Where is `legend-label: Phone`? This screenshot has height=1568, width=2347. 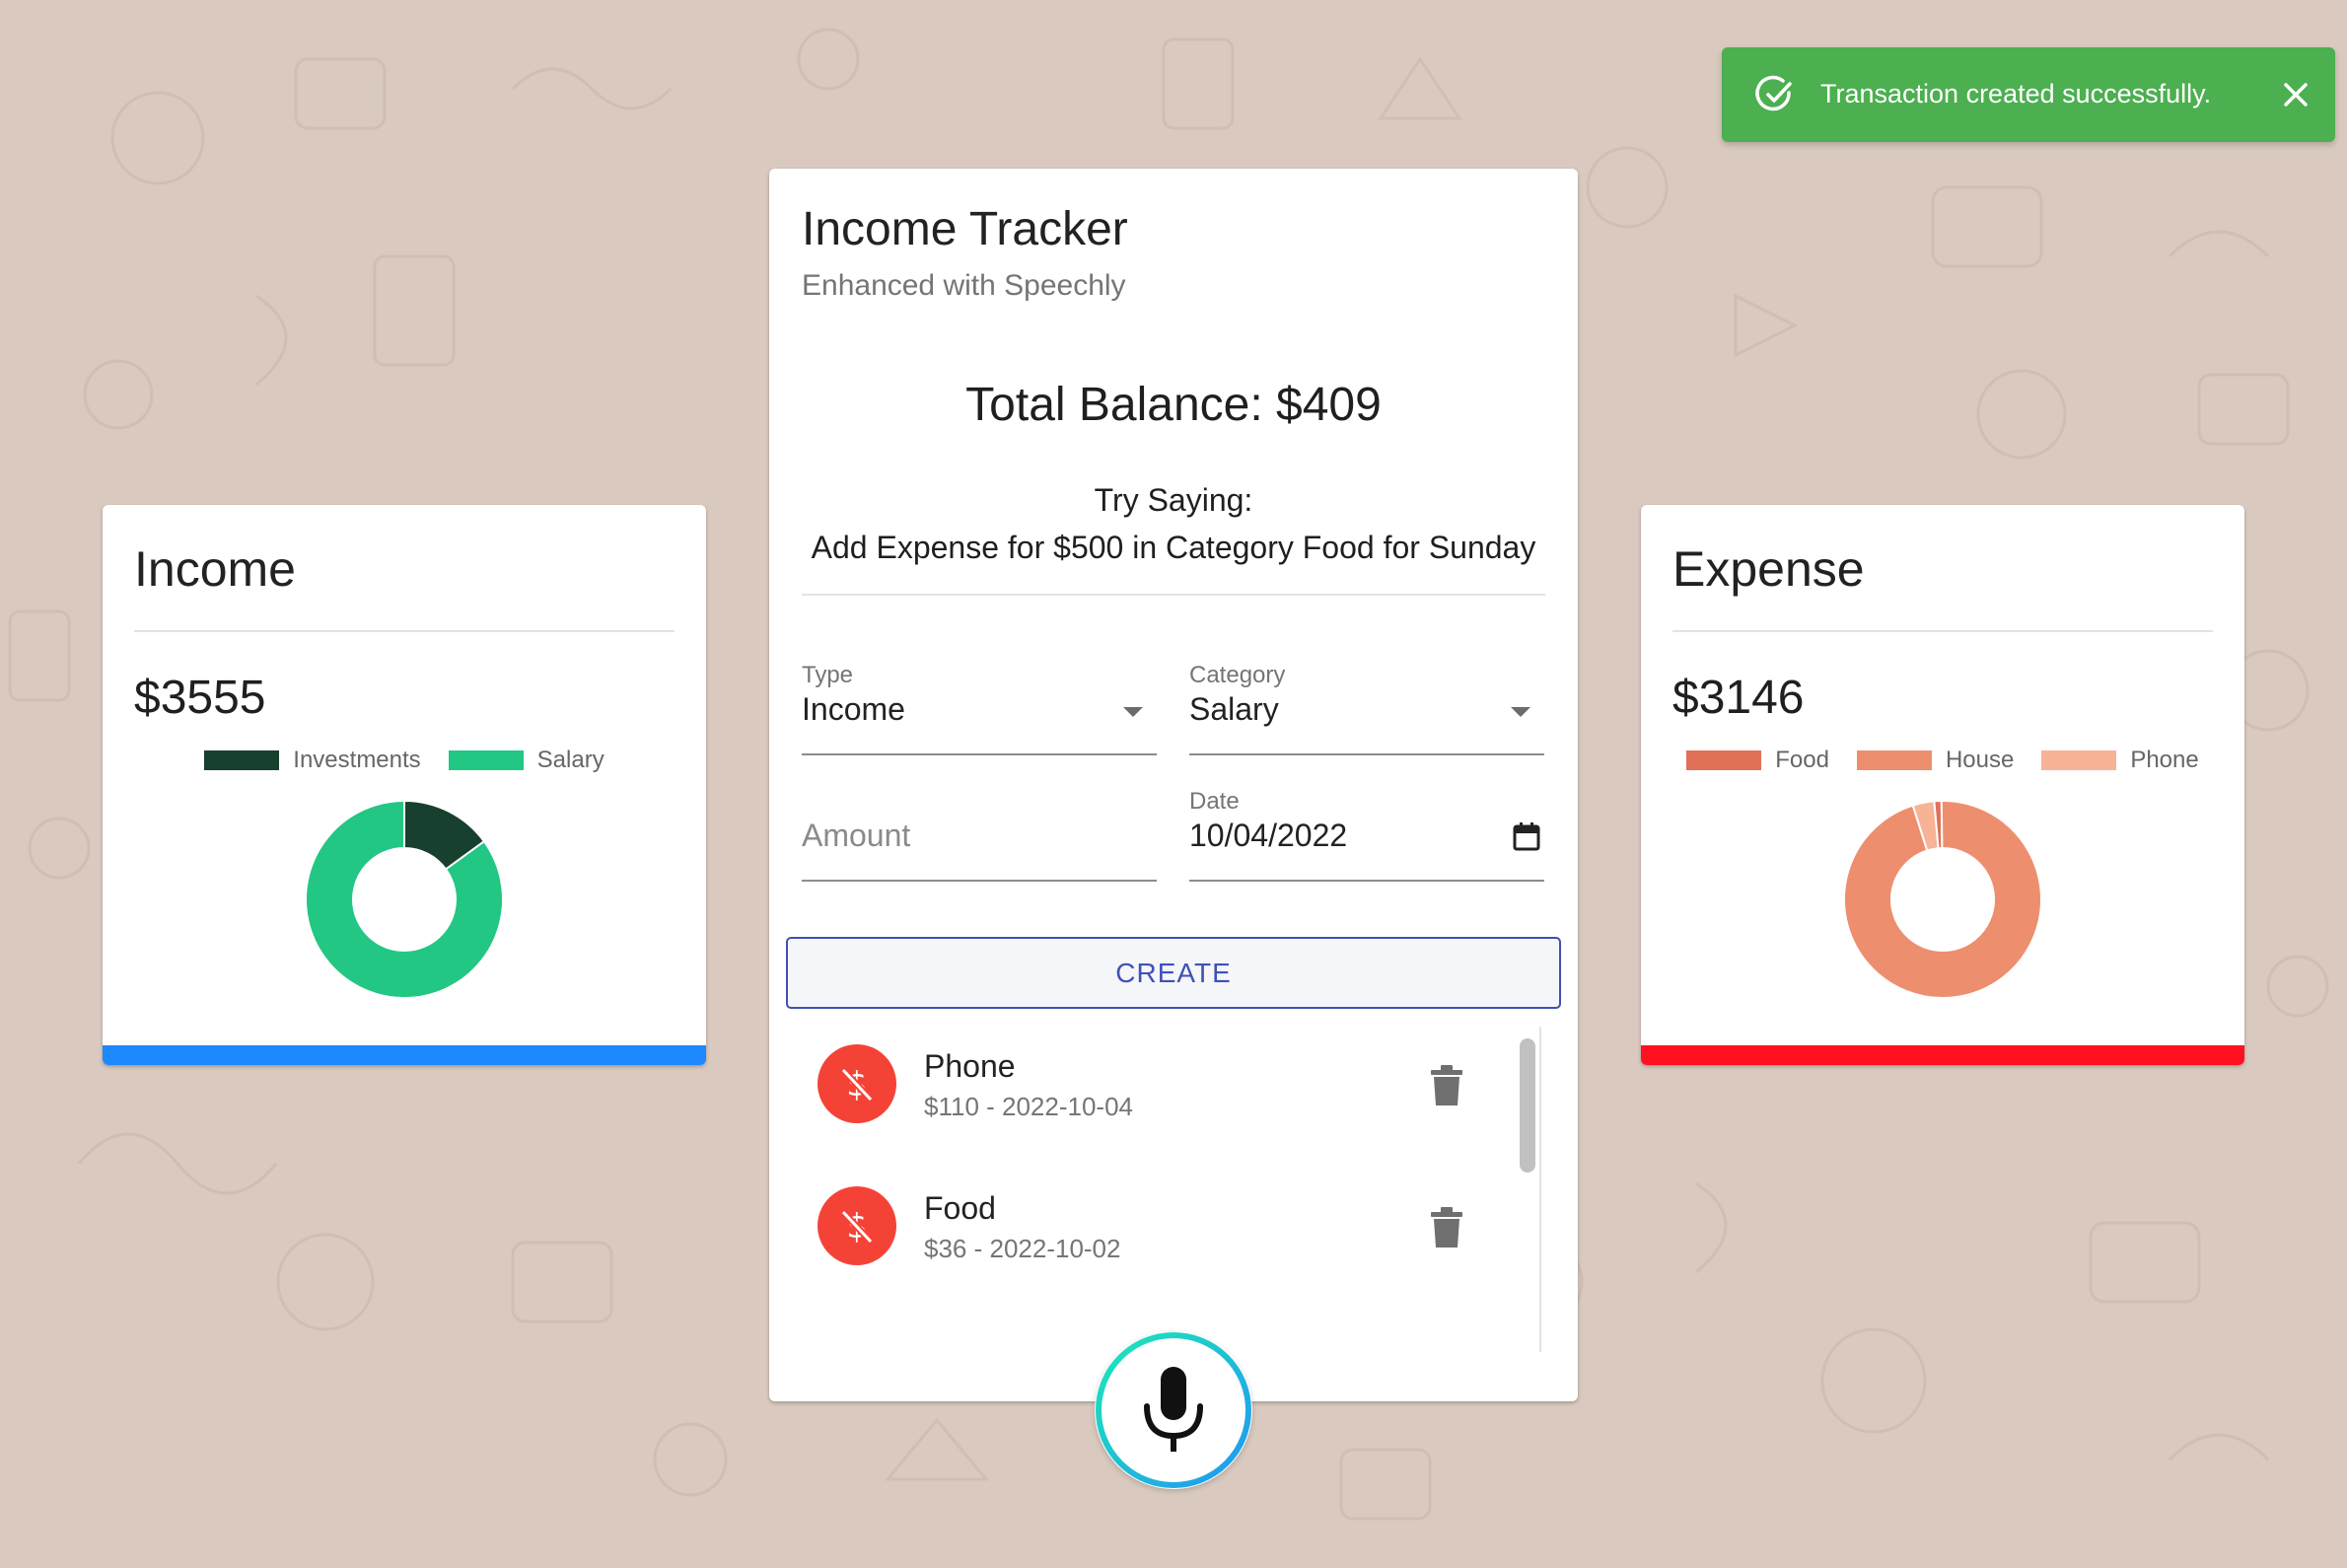 legend-label: Phone is located at coordinates (2164, 760).